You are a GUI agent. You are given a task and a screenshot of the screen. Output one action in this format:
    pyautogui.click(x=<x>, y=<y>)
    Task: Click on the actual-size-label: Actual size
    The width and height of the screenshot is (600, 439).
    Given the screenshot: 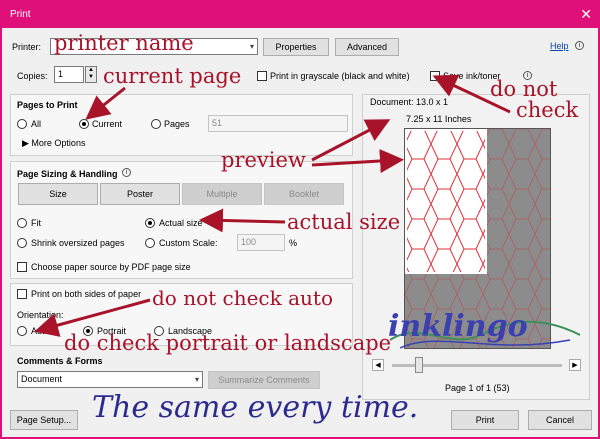 What is the action you would take?
    pyautogui.click(x=181, y=223)
    